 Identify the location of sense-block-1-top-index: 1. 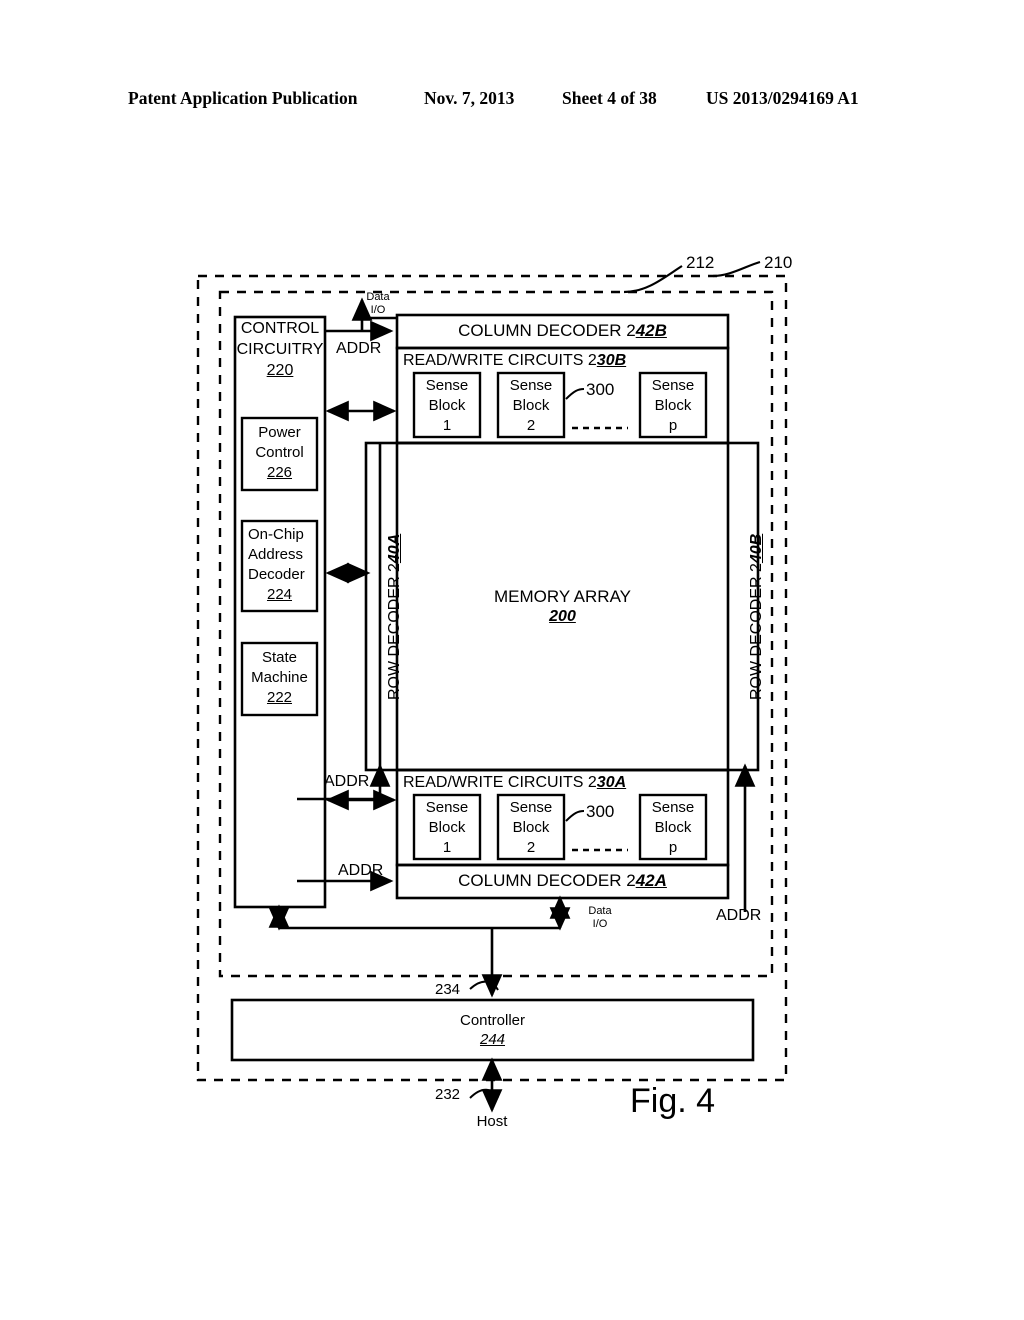
(447, 425).